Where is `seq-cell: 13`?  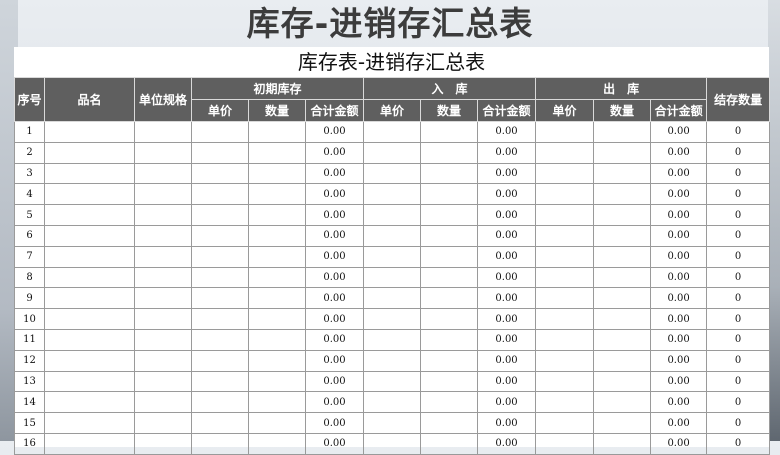
seq-cell: 13 is located at coordinates (29, 381).